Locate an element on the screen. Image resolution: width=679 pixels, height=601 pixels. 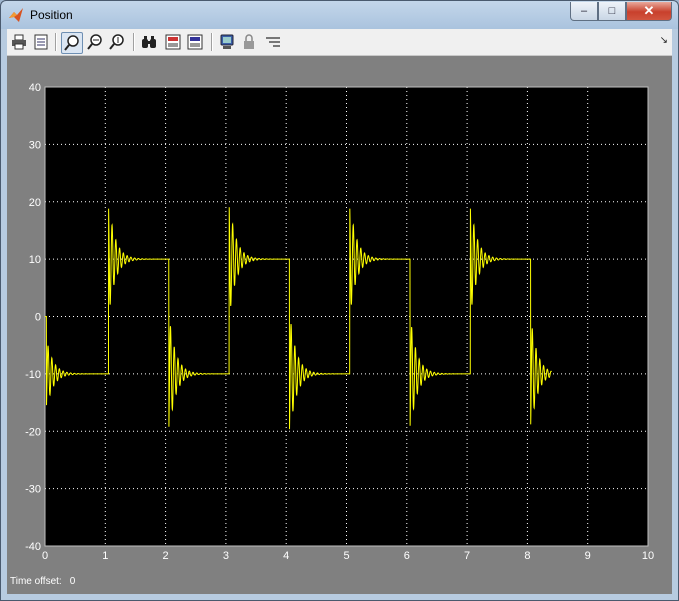
minimize-icon: – is located at coordinates (584, 11).